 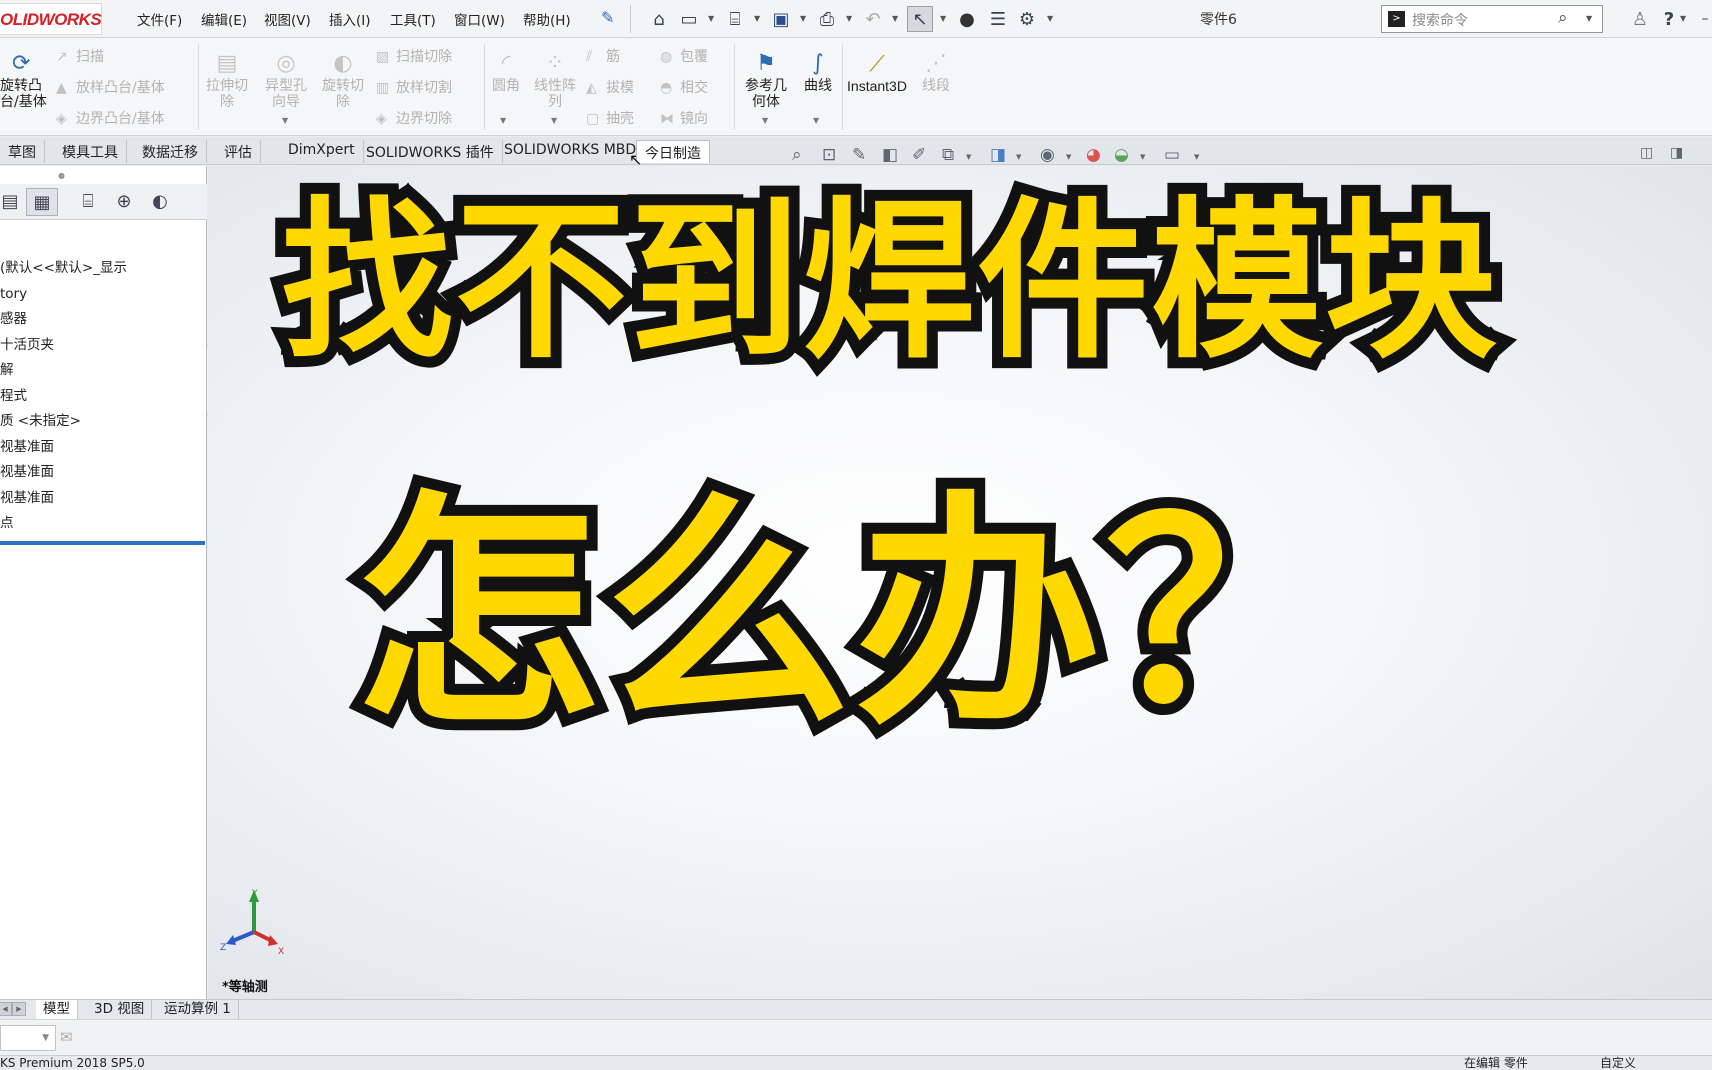 I want to click on hole-wizard-button: ◎ 异型孔 向导, so click(x=286, y=81).